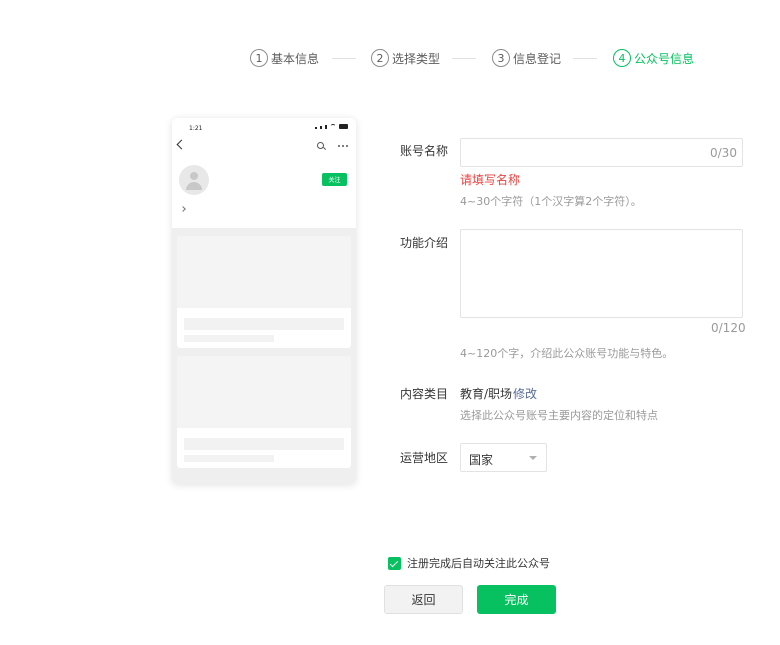 This screenshot has height=645, width=780. Describe the element at coordinates (490, 180) in the screenshot. I see `account-name-error: 请填写名称` at that location.